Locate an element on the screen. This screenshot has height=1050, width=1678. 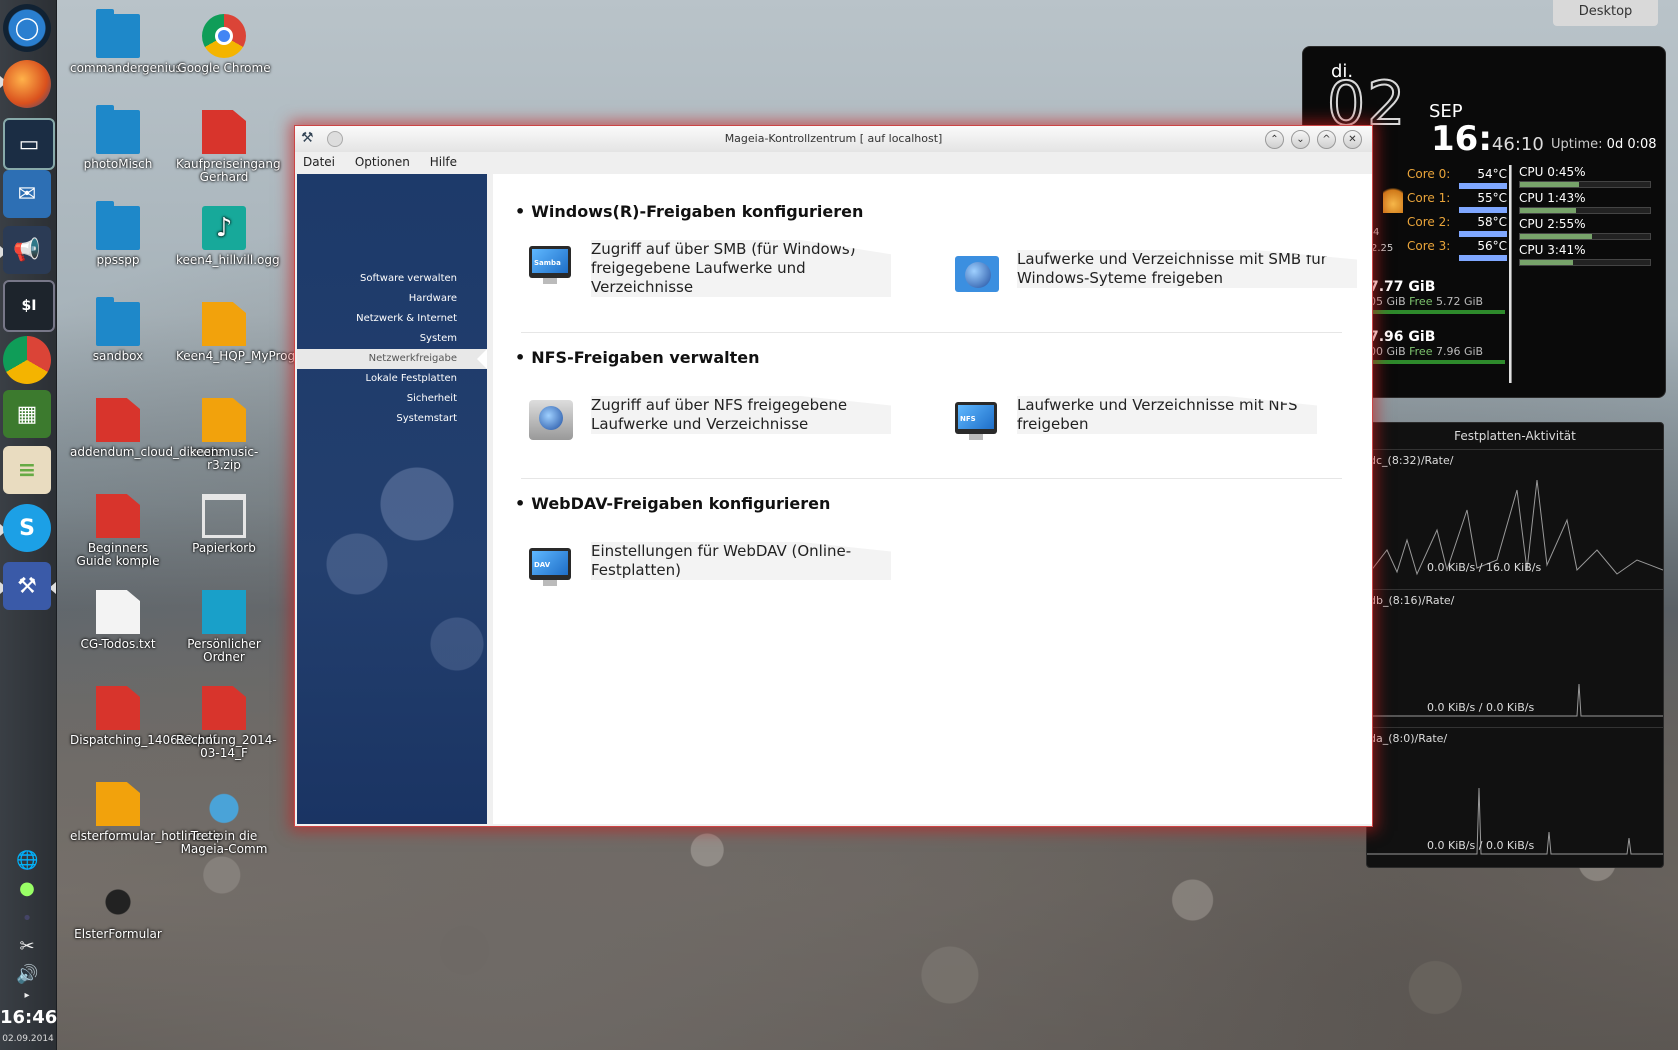
disk-graph-plot is located at coordinates (1515, 528).